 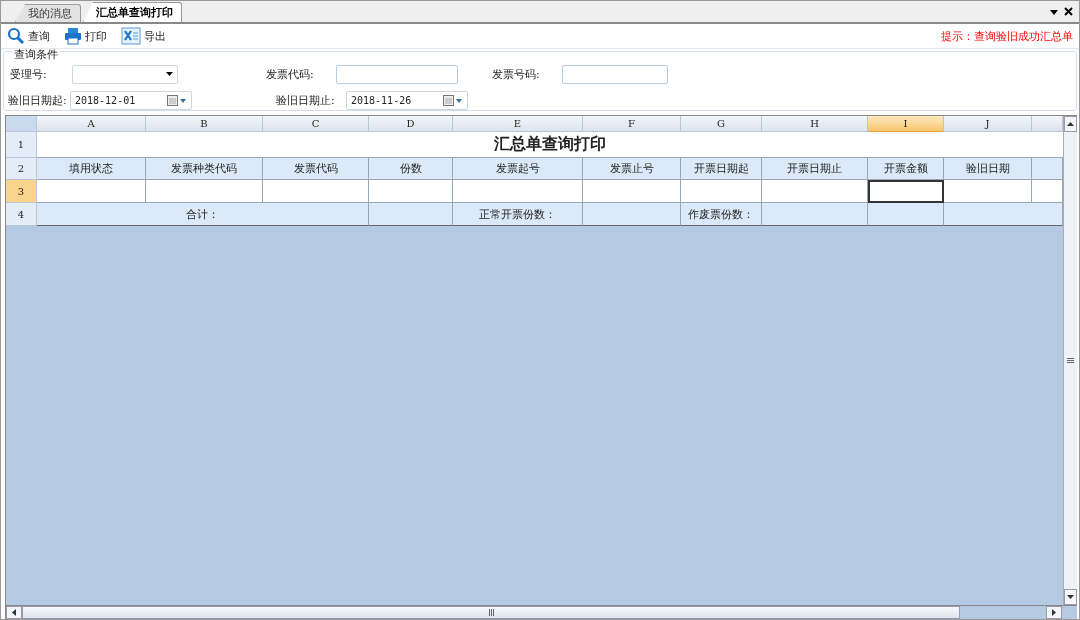 What do you see at coordinates (516, 74) in the screenshot?
I see `field-label: 发票号码:` at bounding box center [516, 74].